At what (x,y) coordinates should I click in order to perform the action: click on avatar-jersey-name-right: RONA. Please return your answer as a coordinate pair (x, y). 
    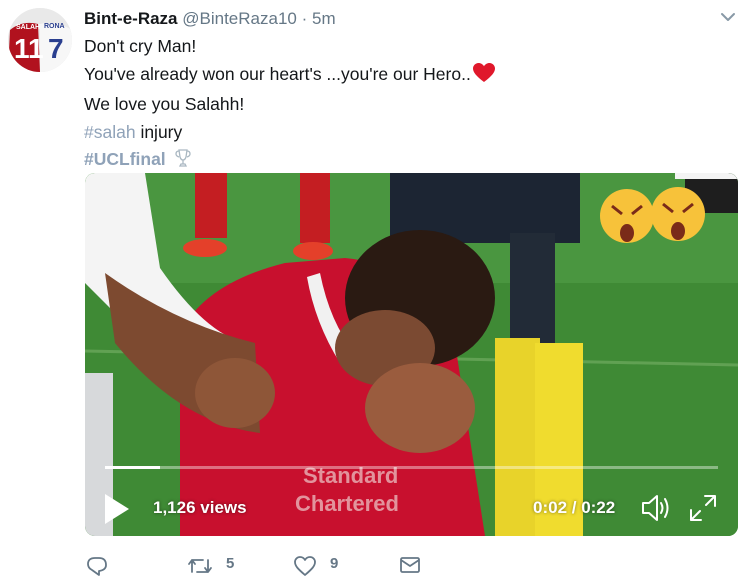
    Looking at the image, I should click on (54, 26).